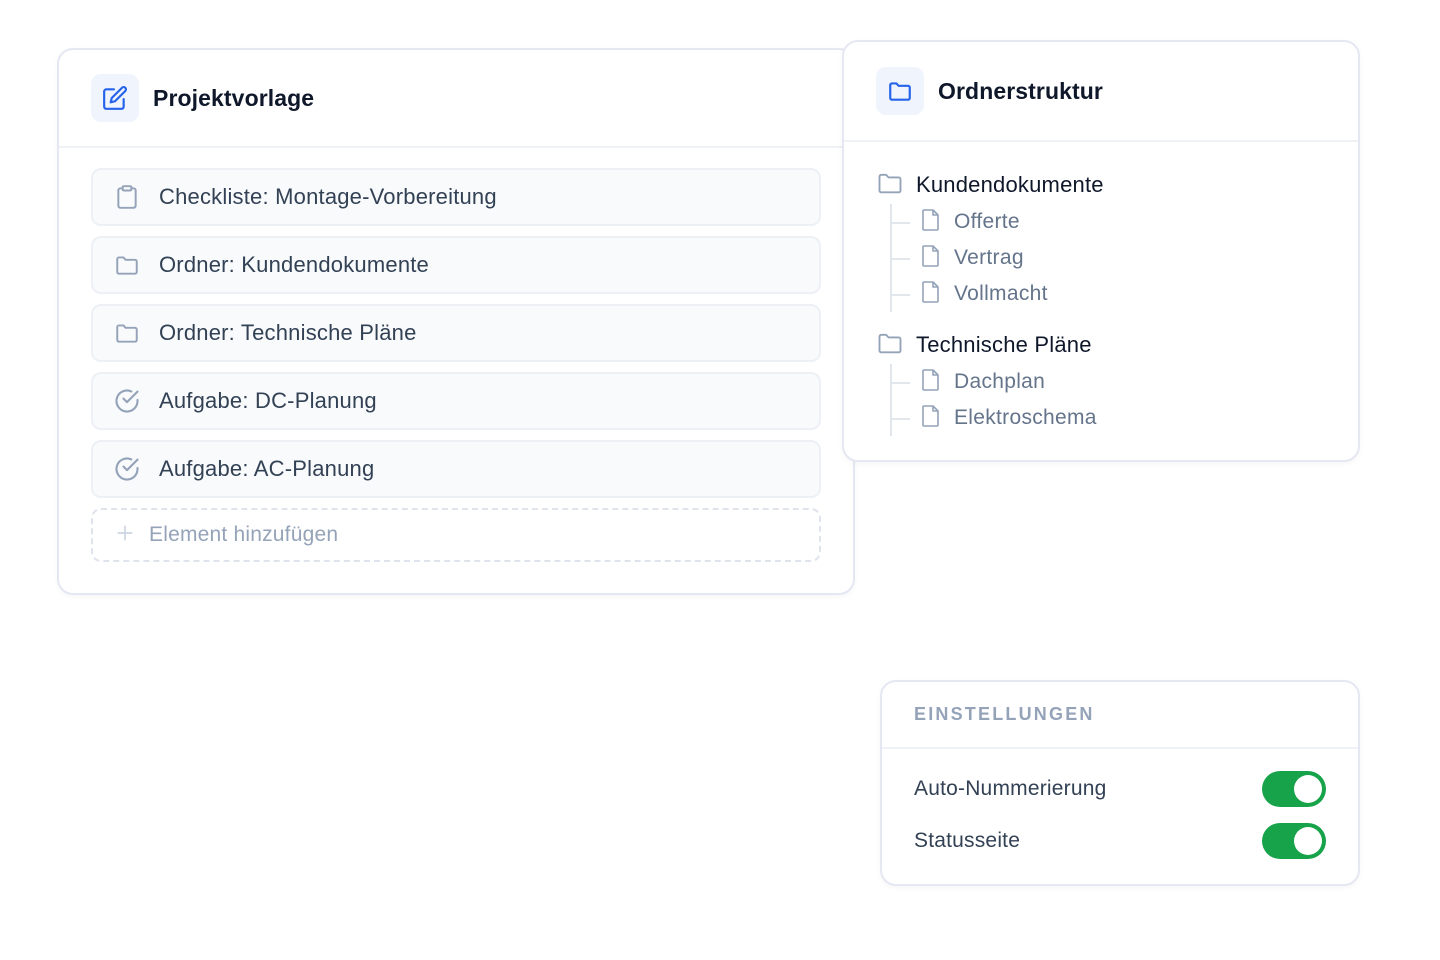 The height and width of the screenshot is (960, 1440). I want to click on tree-folder-label: Kundendokumente, so click(1010, 184).